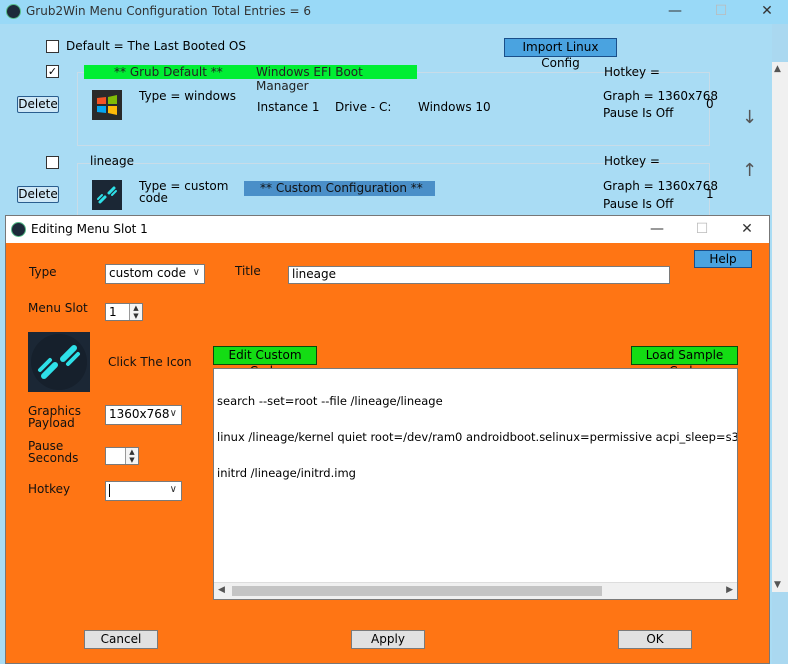  I want to click on entry-type: Type = custom code, so click(183, 192).